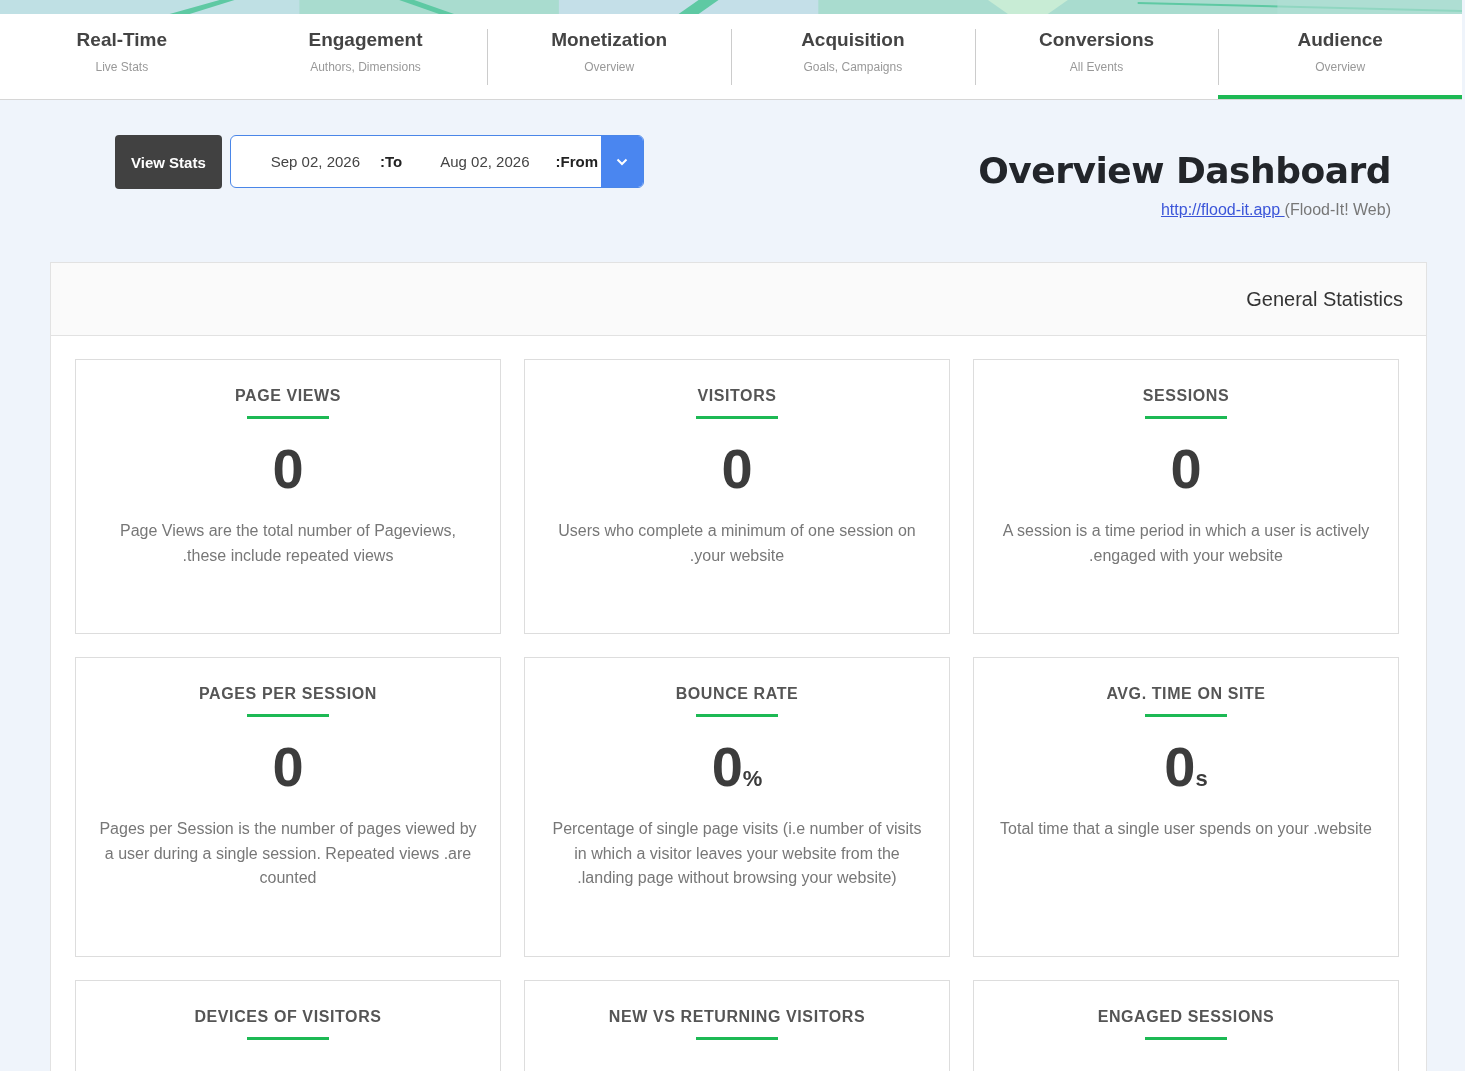  I want to click on page-title: Overview Dashboard, so click(1184, 170).